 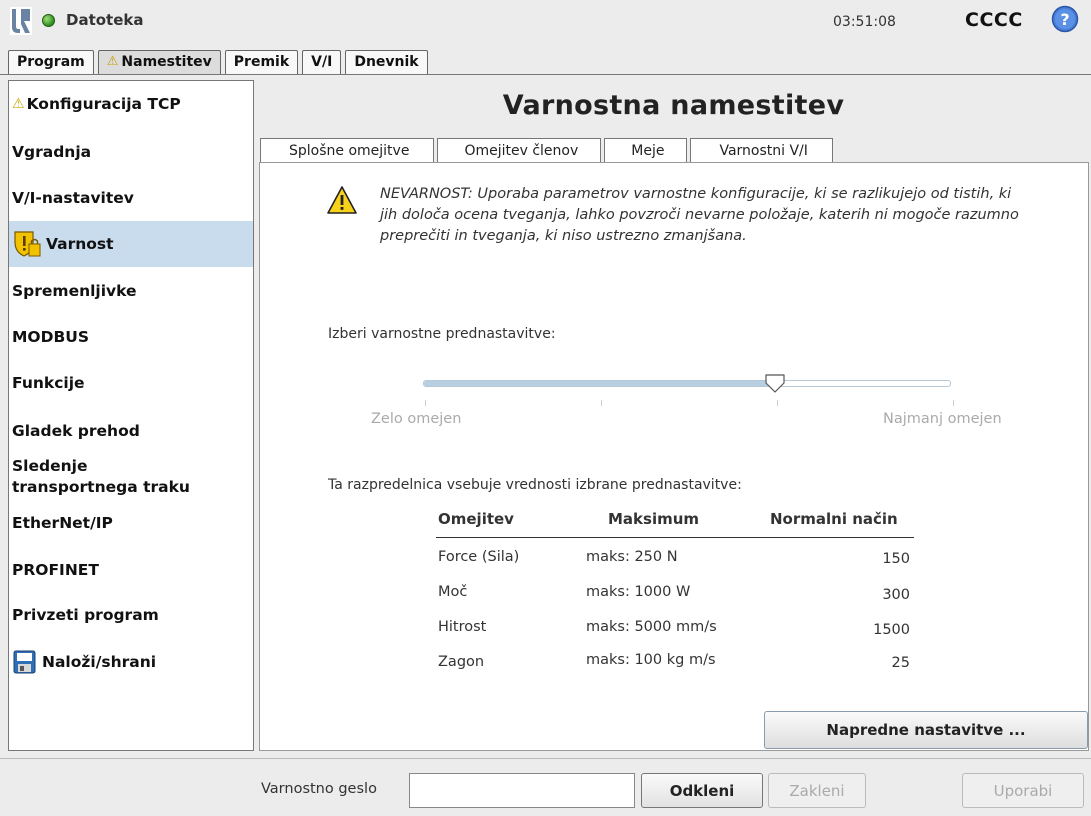 What do you see at coordinates (416, 419) in the screenshot?
I see `slider-min-label: Zelo omejen` at bounding box center [416, 419].